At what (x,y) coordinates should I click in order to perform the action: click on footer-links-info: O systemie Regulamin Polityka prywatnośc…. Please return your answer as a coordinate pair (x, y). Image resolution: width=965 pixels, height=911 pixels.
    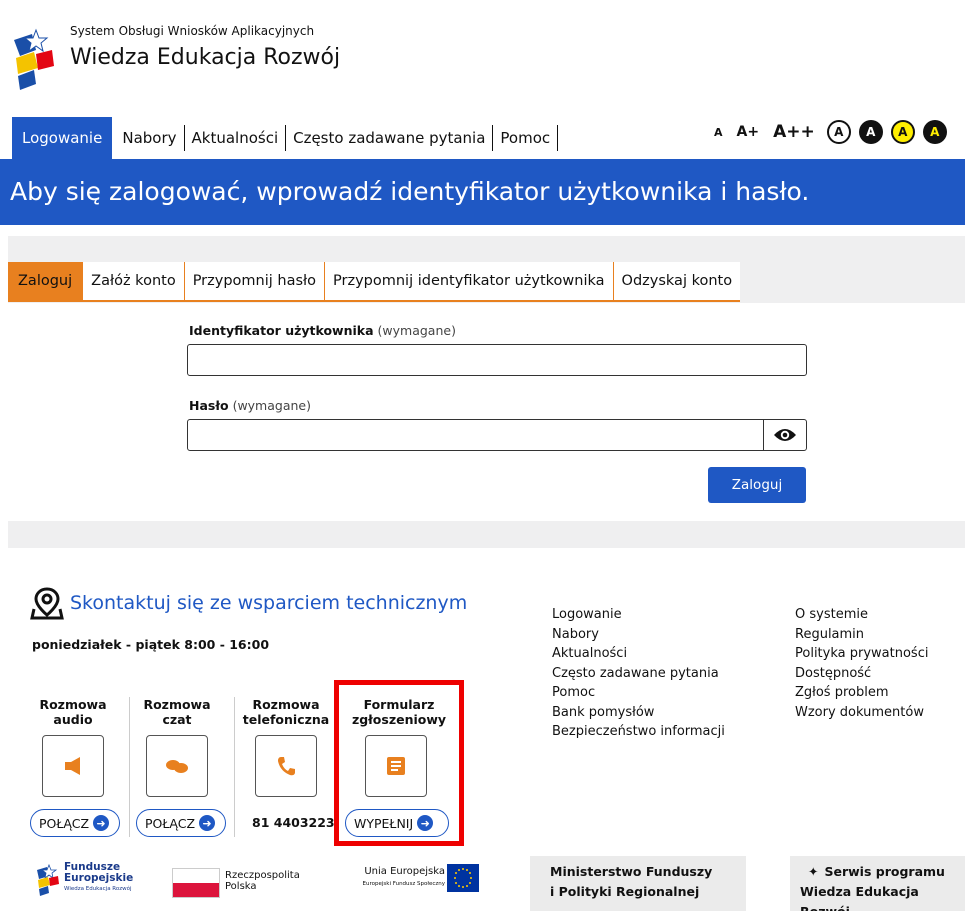
    Looking at the image, I should click on (861, 663).